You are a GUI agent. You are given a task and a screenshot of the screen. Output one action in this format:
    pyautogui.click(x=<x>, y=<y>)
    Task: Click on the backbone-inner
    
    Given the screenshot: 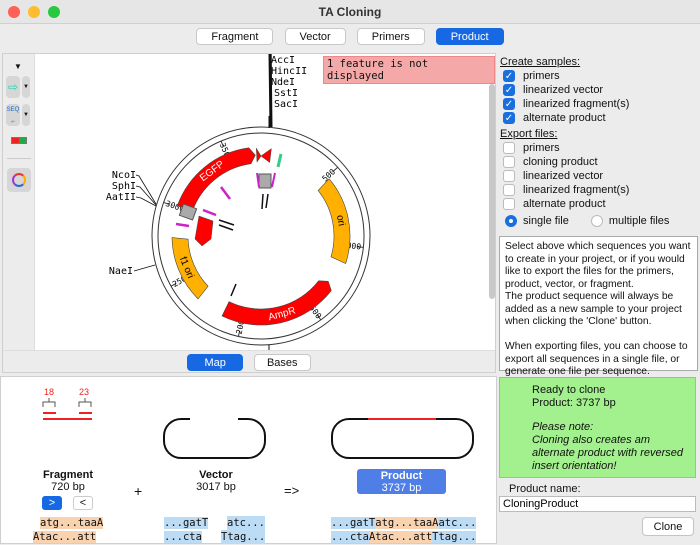 What is the action you would take?
    pyautogui.click(x=261, y=236)
    